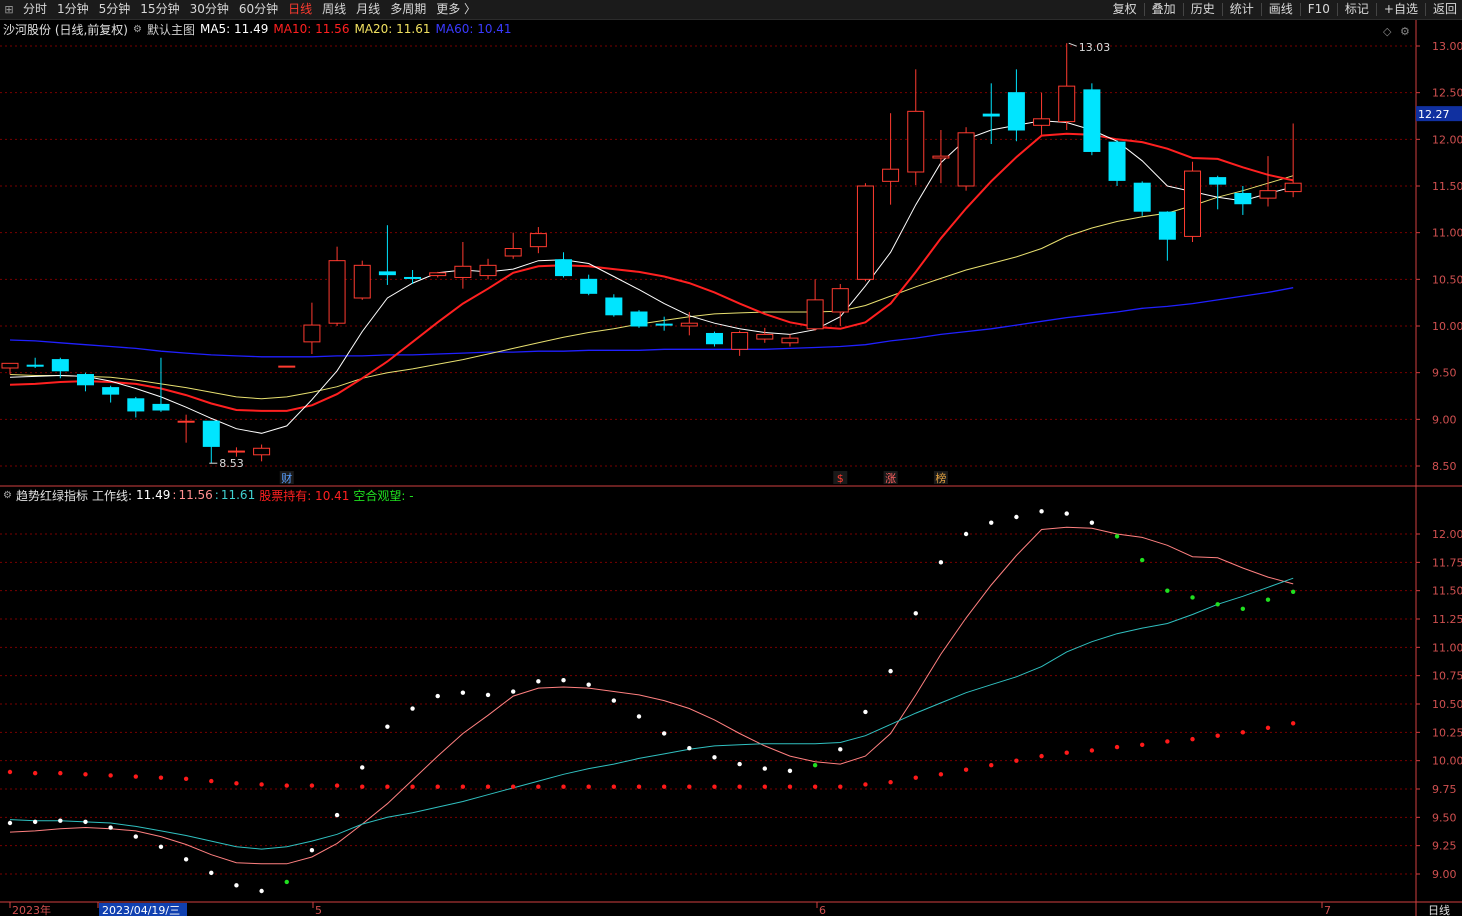  Describe the element at coordinates (9, 9) in the screenshot. I see `collapse-icon: ⊞` at that location.